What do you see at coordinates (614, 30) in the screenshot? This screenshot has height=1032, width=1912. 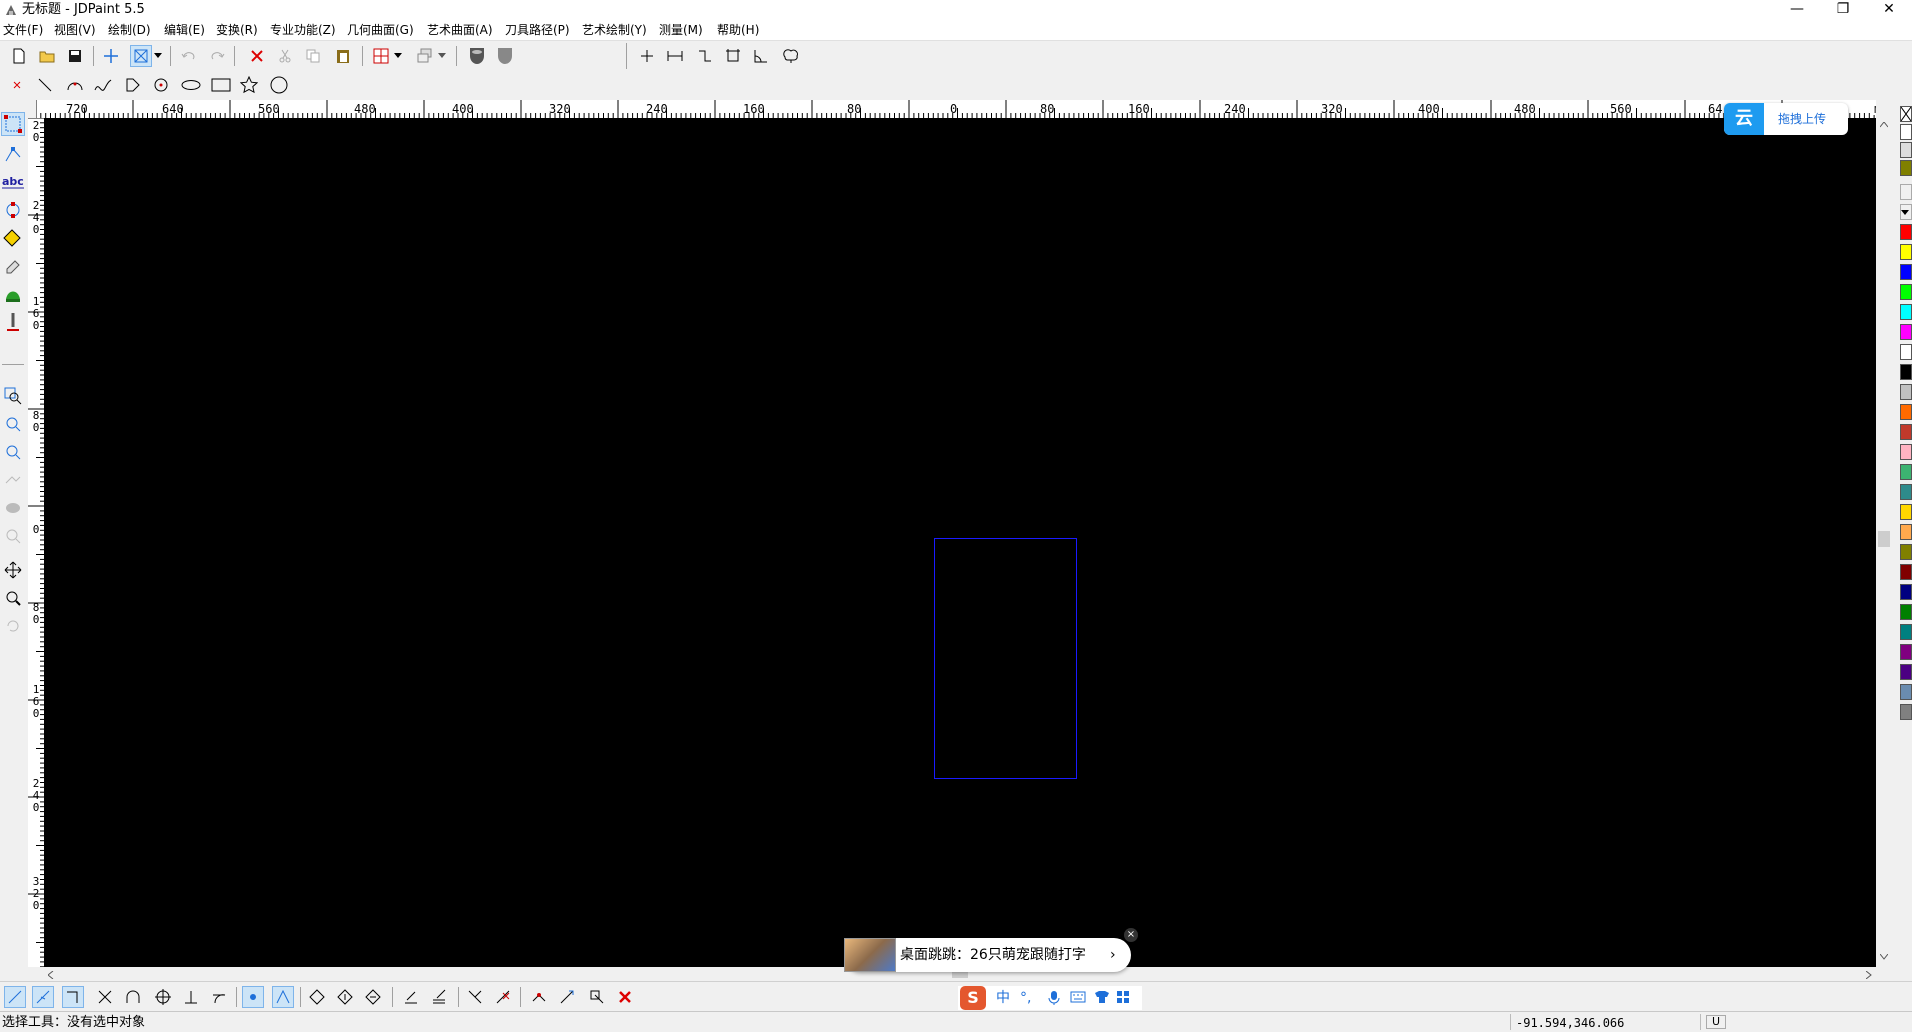 I see `menu-art-draw: 艺术绘制(Y)` at bounding box center [614, 30].